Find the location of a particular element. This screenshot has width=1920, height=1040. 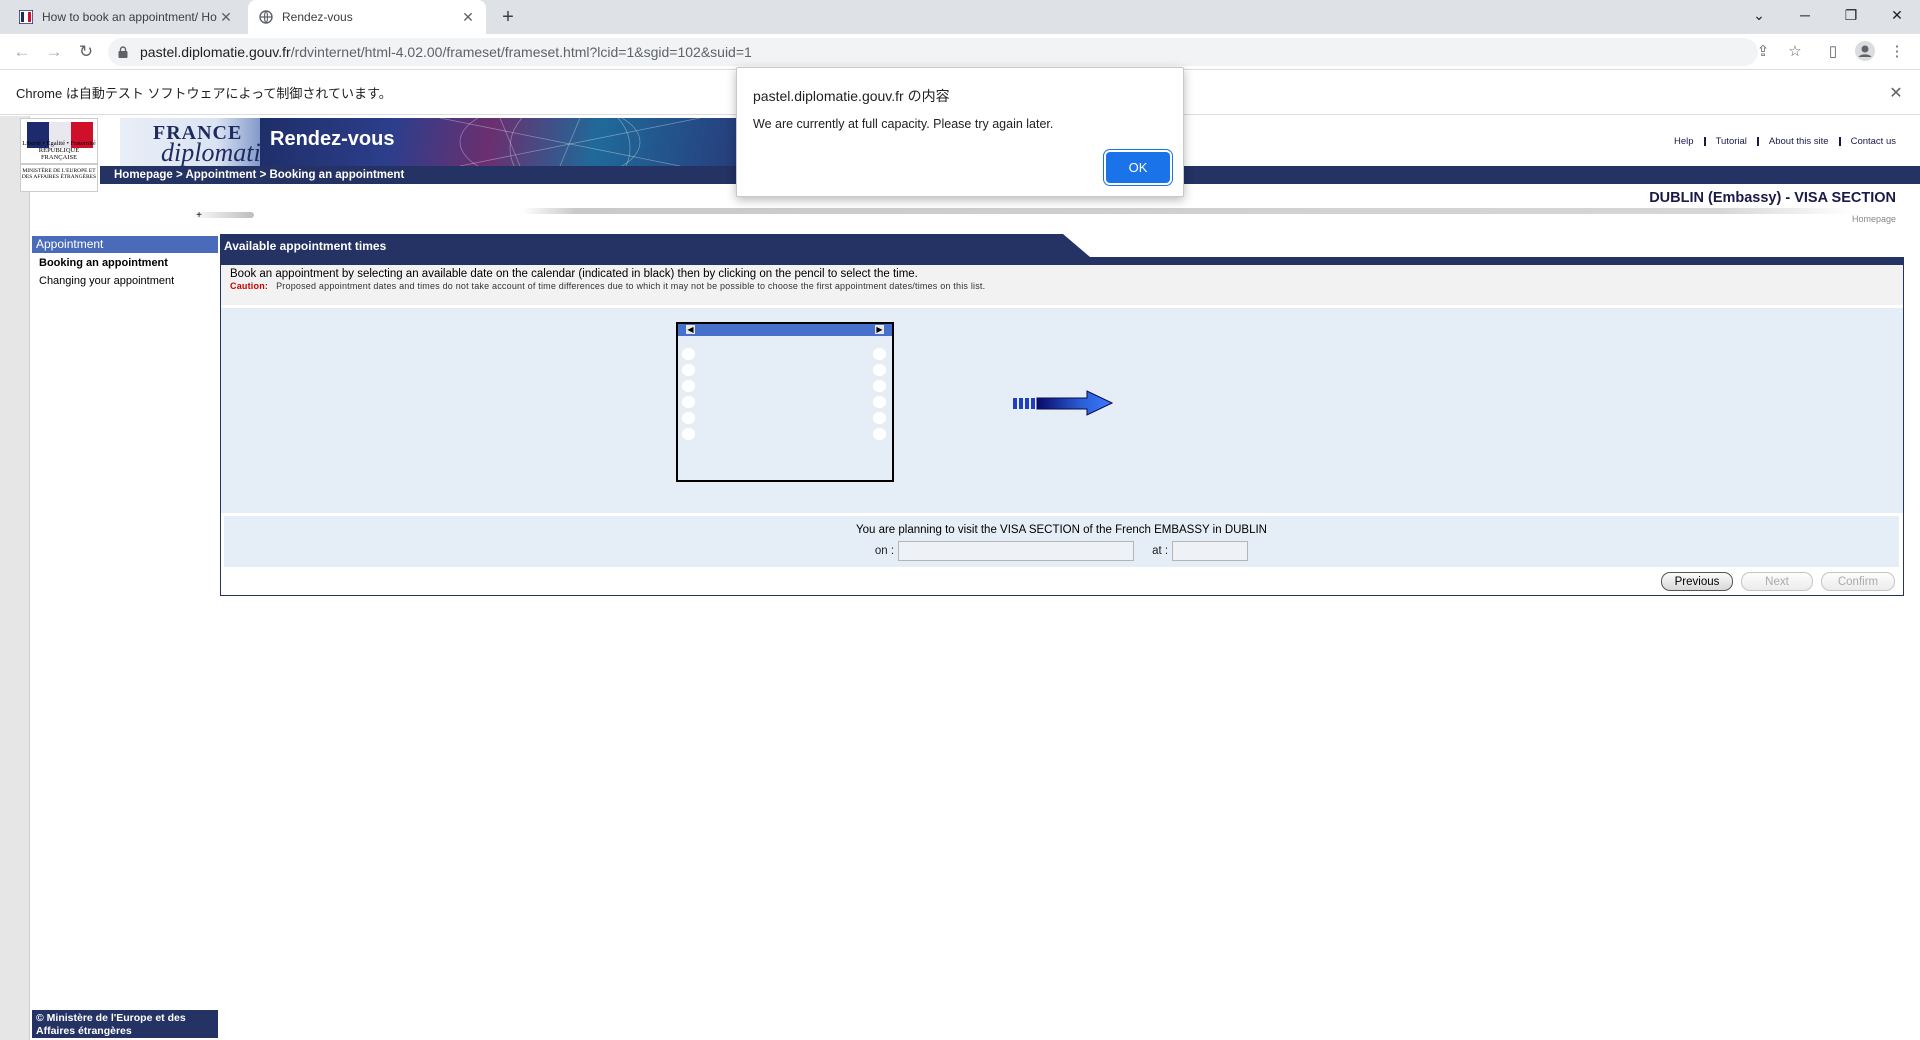

tab-rendez-vous: Rendez-vous ✕ is located at coordinates (367, 17).